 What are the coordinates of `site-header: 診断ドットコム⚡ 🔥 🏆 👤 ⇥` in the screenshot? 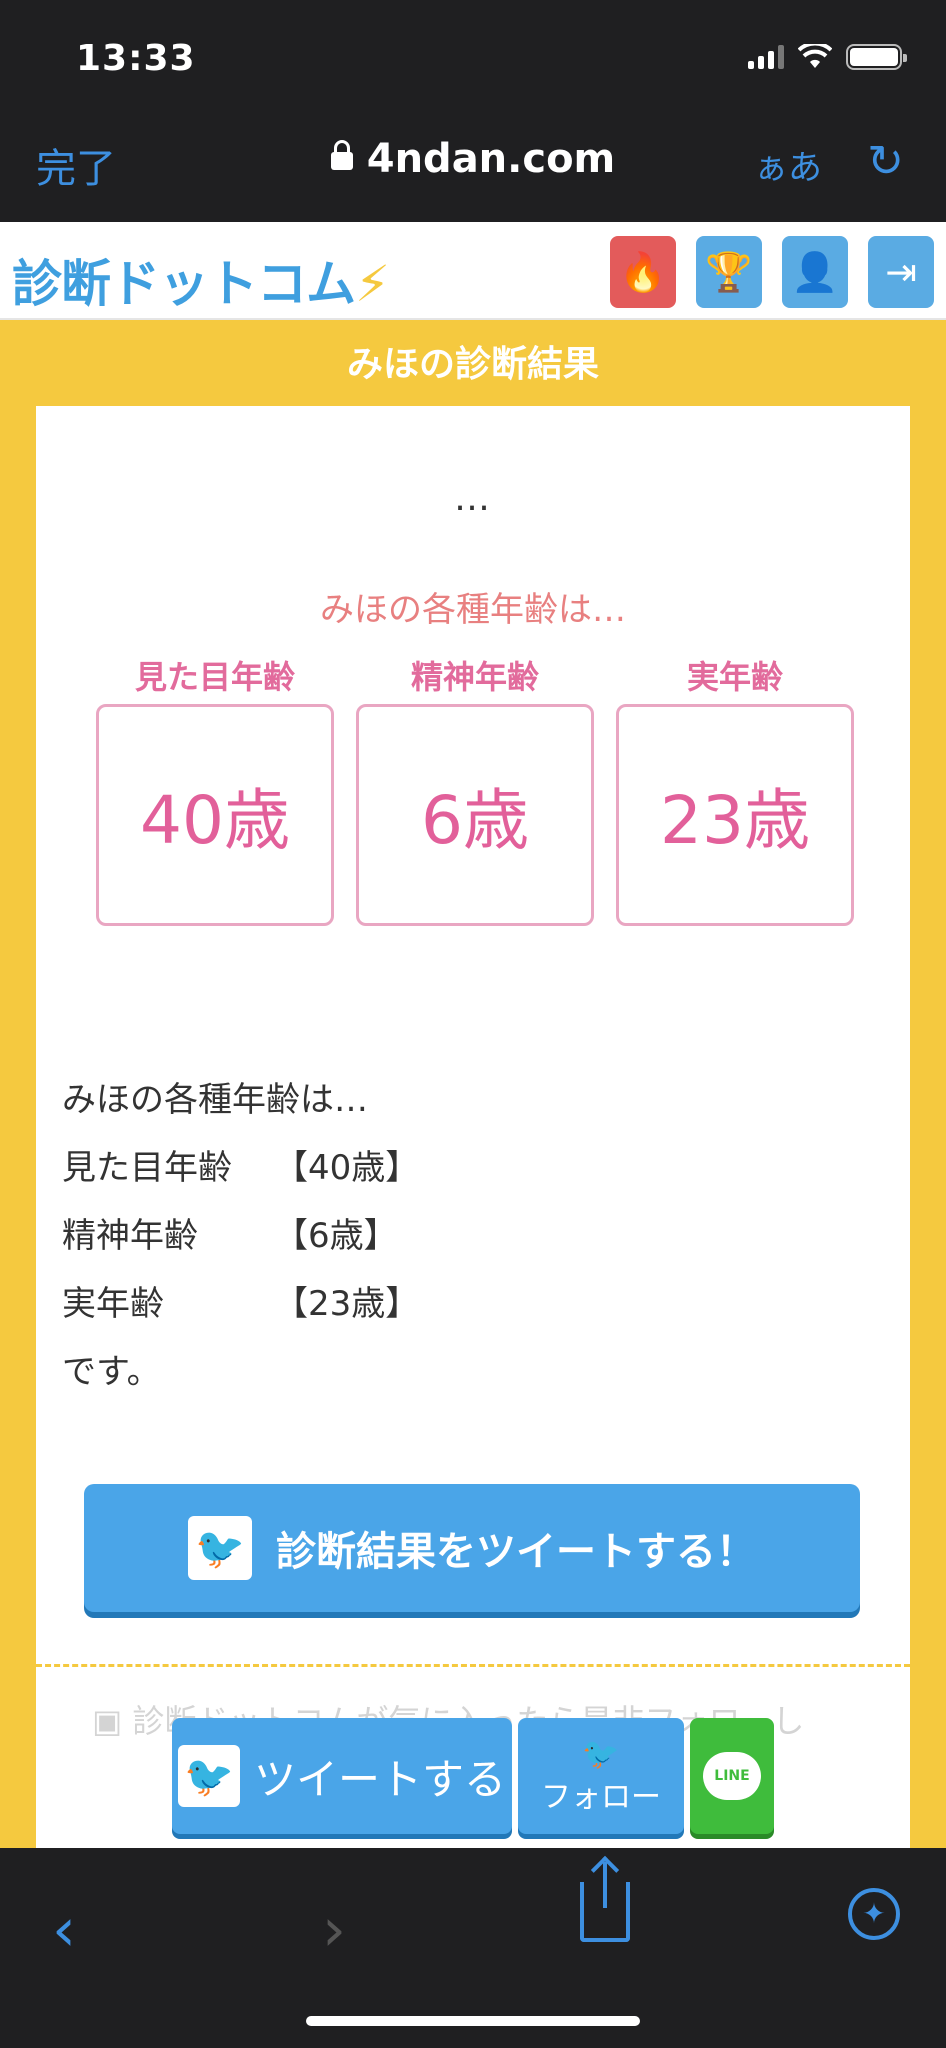 It's located at (473, 271).